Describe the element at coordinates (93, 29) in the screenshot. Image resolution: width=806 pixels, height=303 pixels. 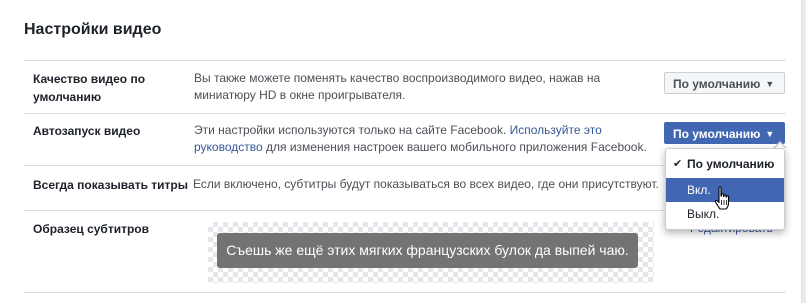
I see `page-title: Настройки видео` at that location.